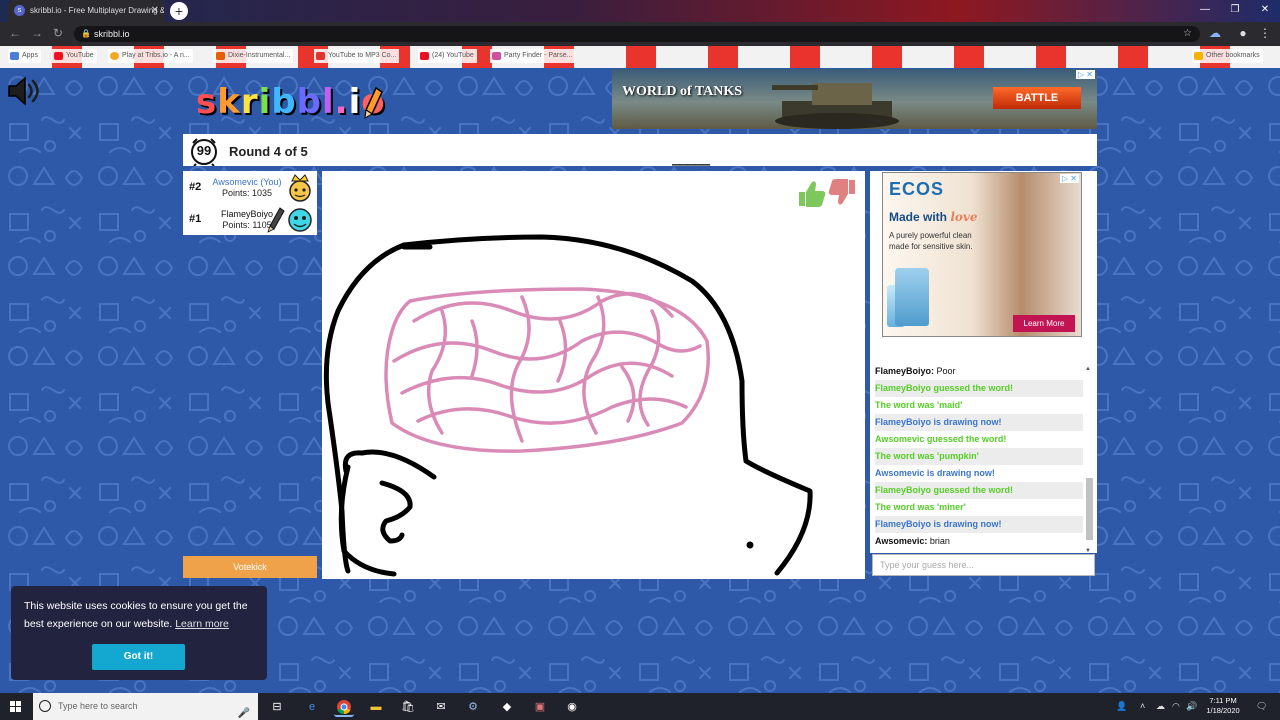 The height and width of the screenshot is (720, 1280). What do you see at coordinates (1191, 706) in the screenshot?
I see `volume-icon: 🔊` at bounding box center [1191, 706].